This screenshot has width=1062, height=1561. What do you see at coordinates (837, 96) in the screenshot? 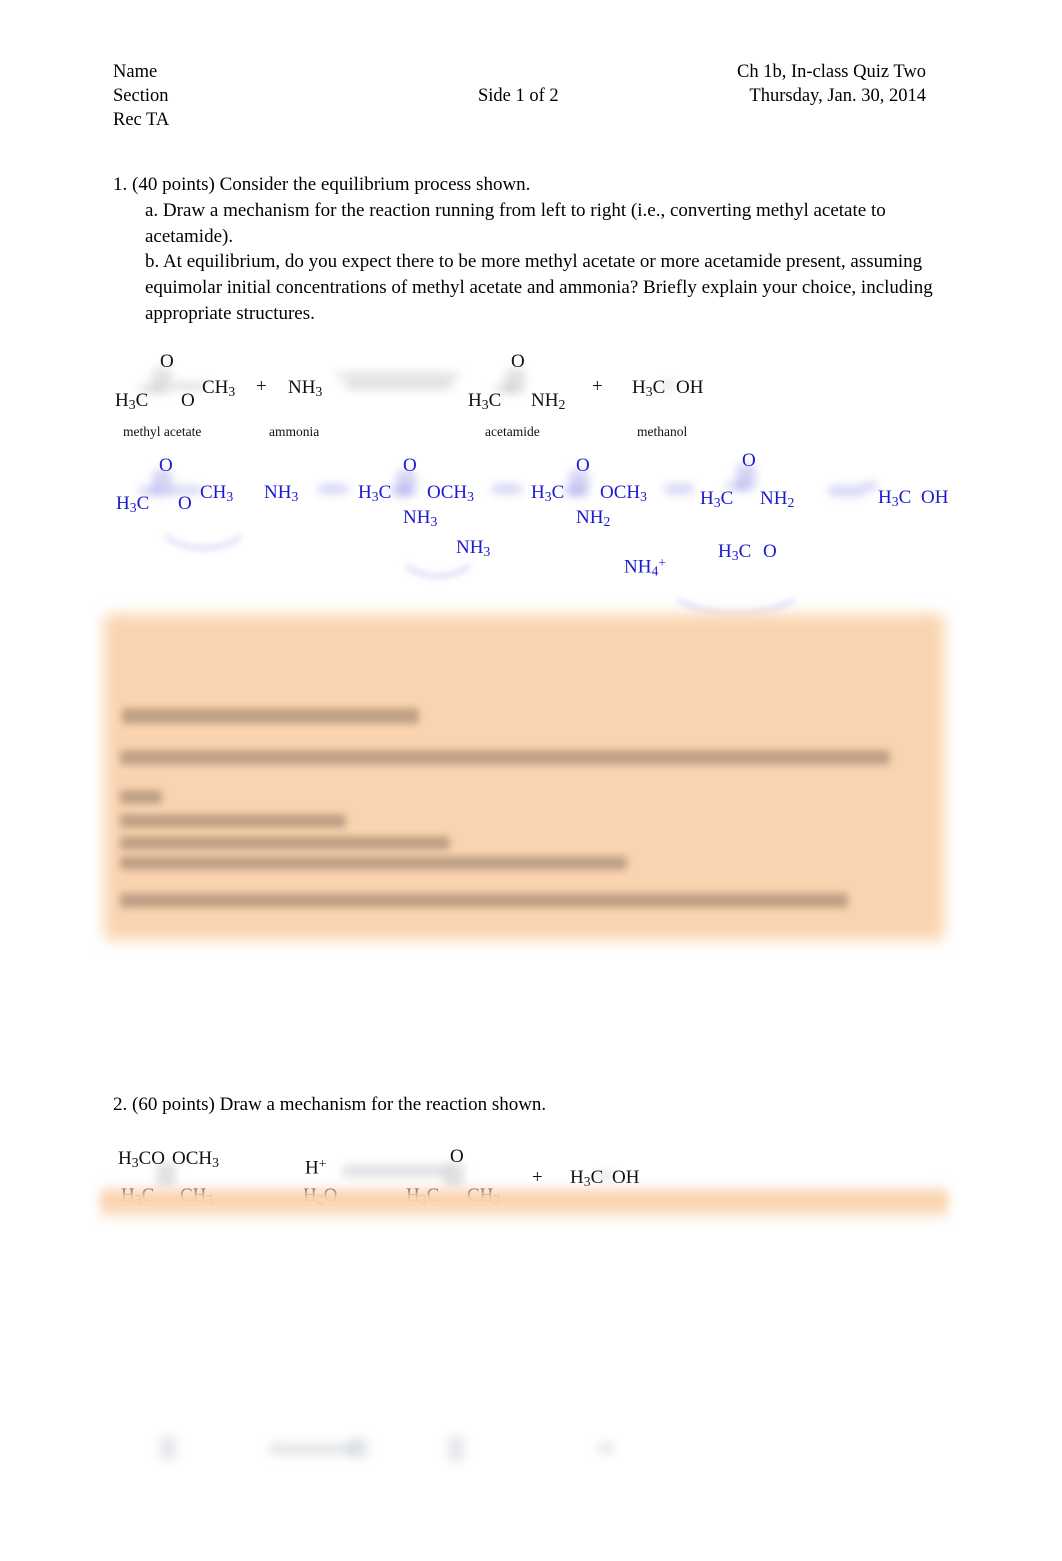
I see `quiz-date: Thursday, Jan. 30, 2014` at bounding box center [837, 96].